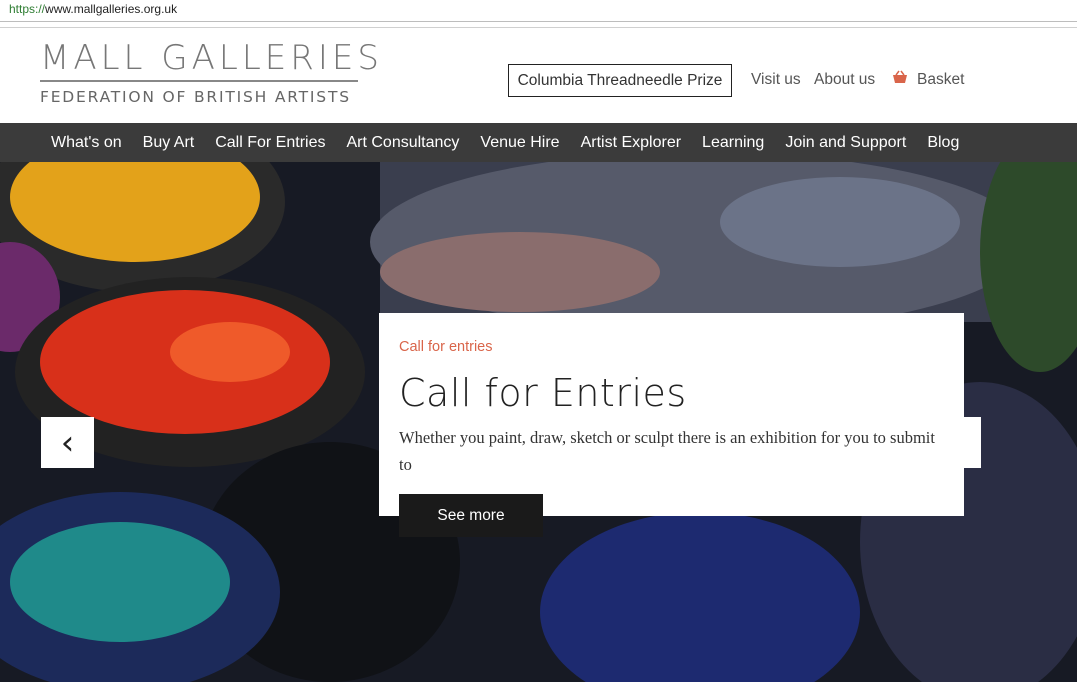 The image size is (1077, 682). Describe the element at coordinates (169, 143) in the screenshot. I see `nav-buy-art: Buy Art` at that location.